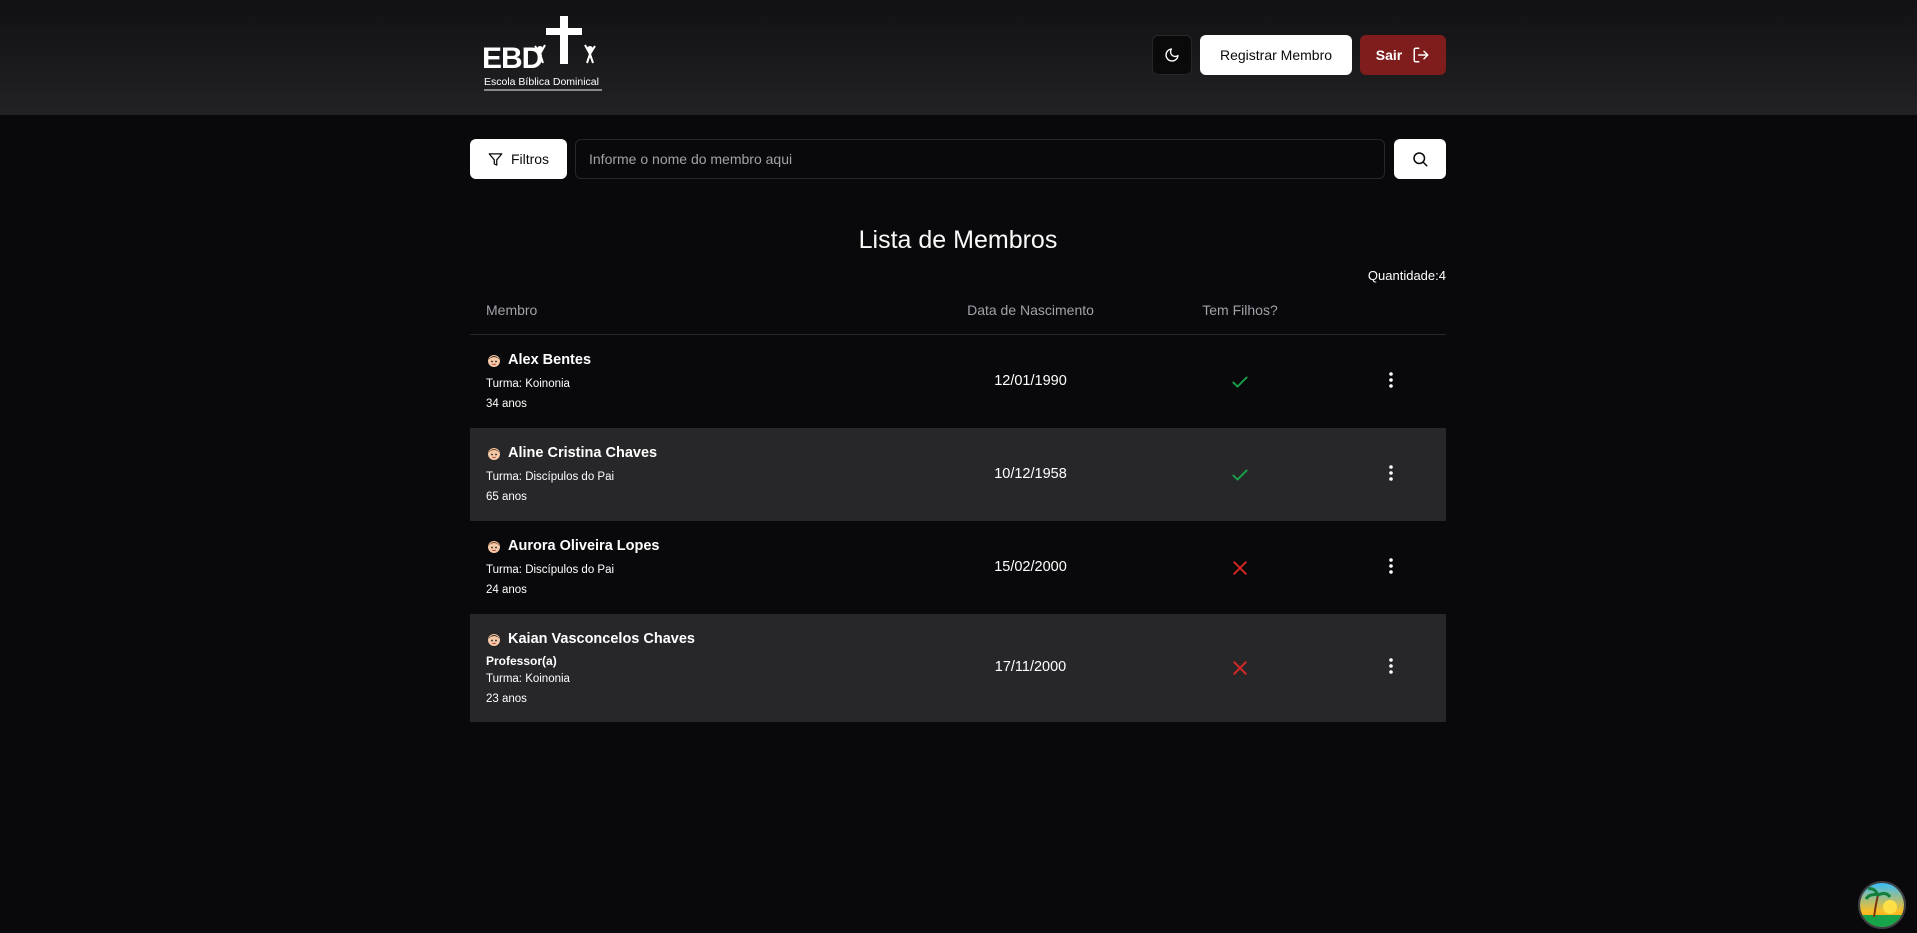  What do you see at coordinates (495, 159) in the screenshot?
I see `filter-icon` at bounding box center [495, 159].